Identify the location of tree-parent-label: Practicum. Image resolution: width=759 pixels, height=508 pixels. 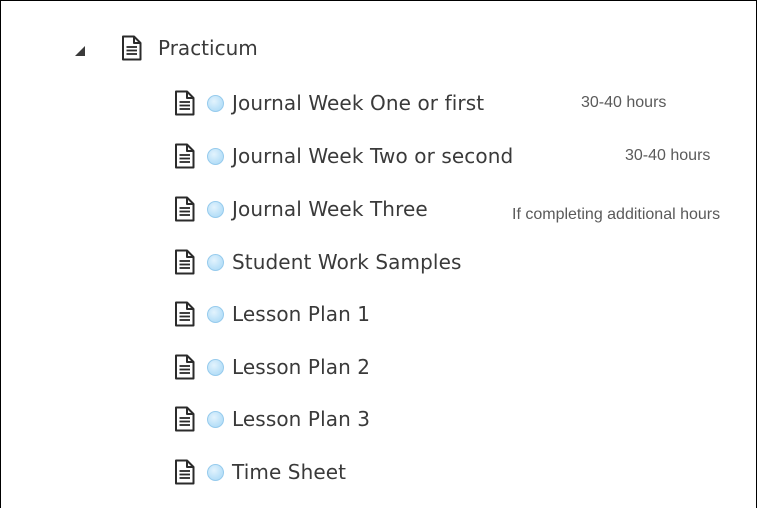
(208, 48).